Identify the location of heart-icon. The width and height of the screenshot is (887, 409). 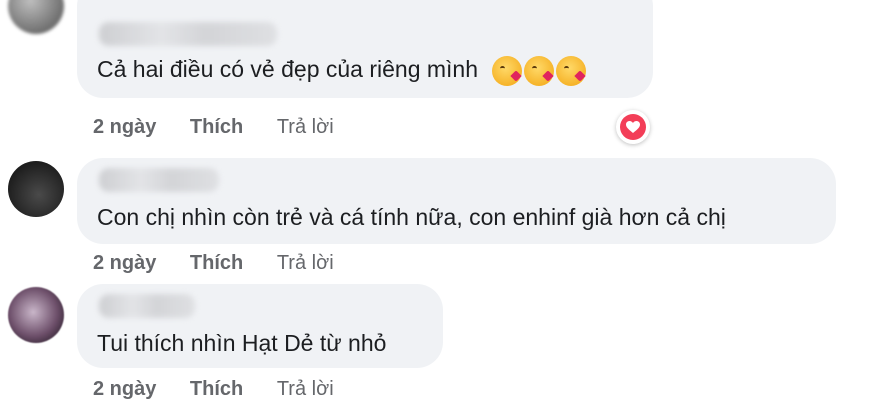
(633, 127).